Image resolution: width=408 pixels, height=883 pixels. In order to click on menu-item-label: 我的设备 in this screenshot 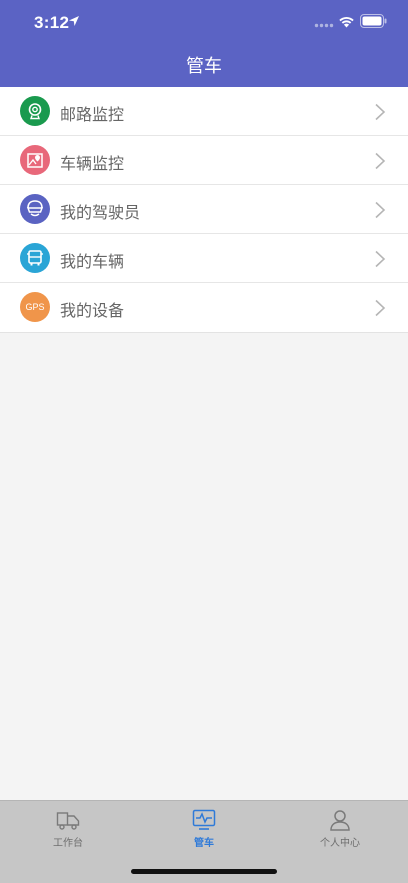, I will do `click(92, 310)`.